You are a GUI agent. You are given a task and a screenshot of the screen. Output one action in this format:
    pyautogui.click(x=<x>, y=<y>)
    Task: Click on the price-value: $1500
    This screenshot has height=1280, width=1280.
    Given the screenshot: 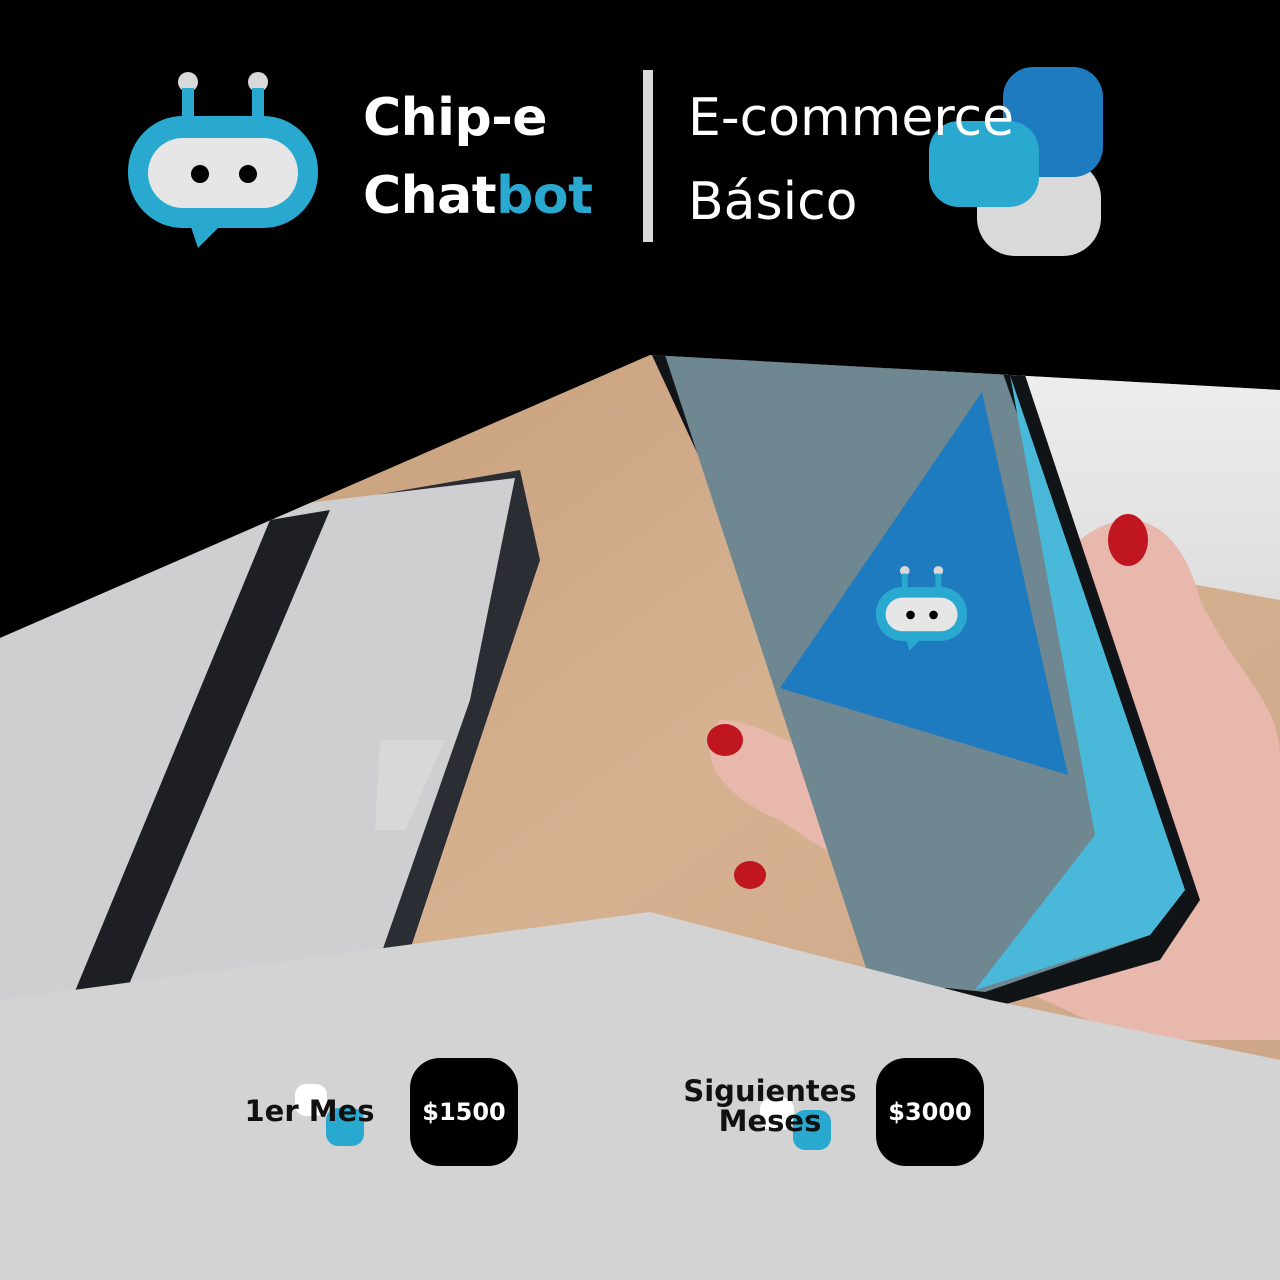 What is the action you would take?
    pyautogui.click(x=464, y=1112)
    